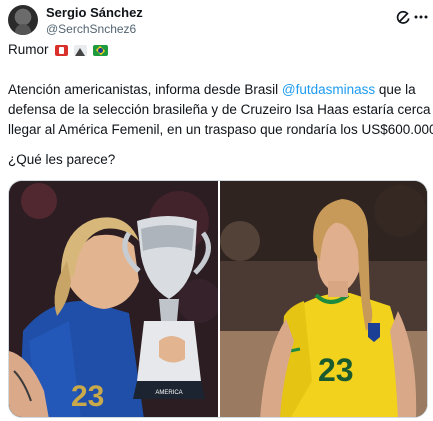 The height and width of the screenshot is (421, 433). Describe the element at coordinates (328, 89) in the screenshot. I see `mention-link: @futdasminass` at that location.